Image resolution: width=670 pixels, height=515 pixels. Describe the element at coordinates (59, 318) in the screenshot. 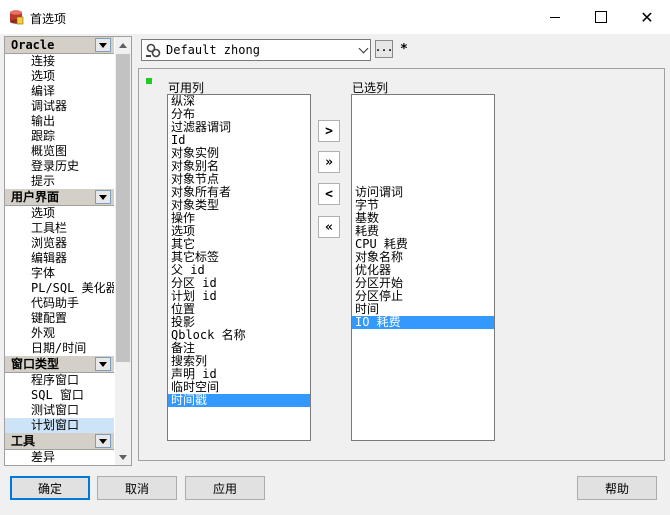

I see `tree-item: 键配置` at that location.